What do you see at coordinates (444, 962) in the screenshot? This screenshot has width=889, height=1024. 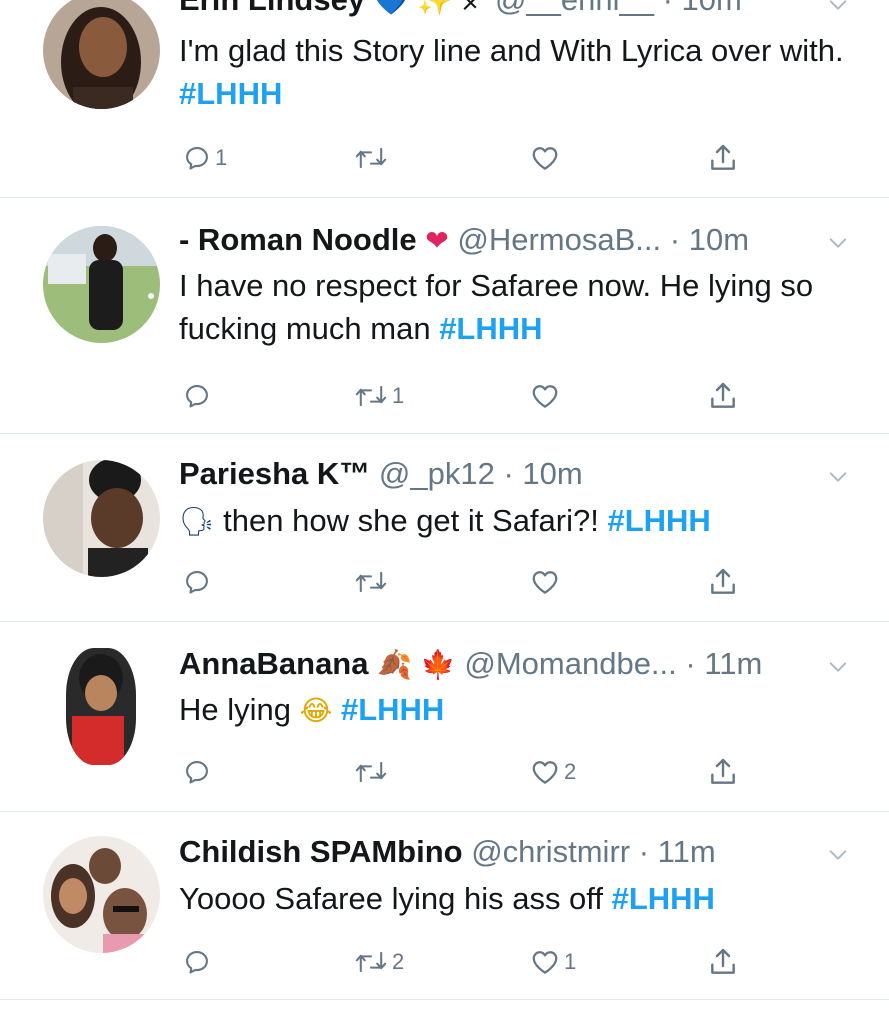 I see `action-bar: 2 1` at bounding box center [444, 962].